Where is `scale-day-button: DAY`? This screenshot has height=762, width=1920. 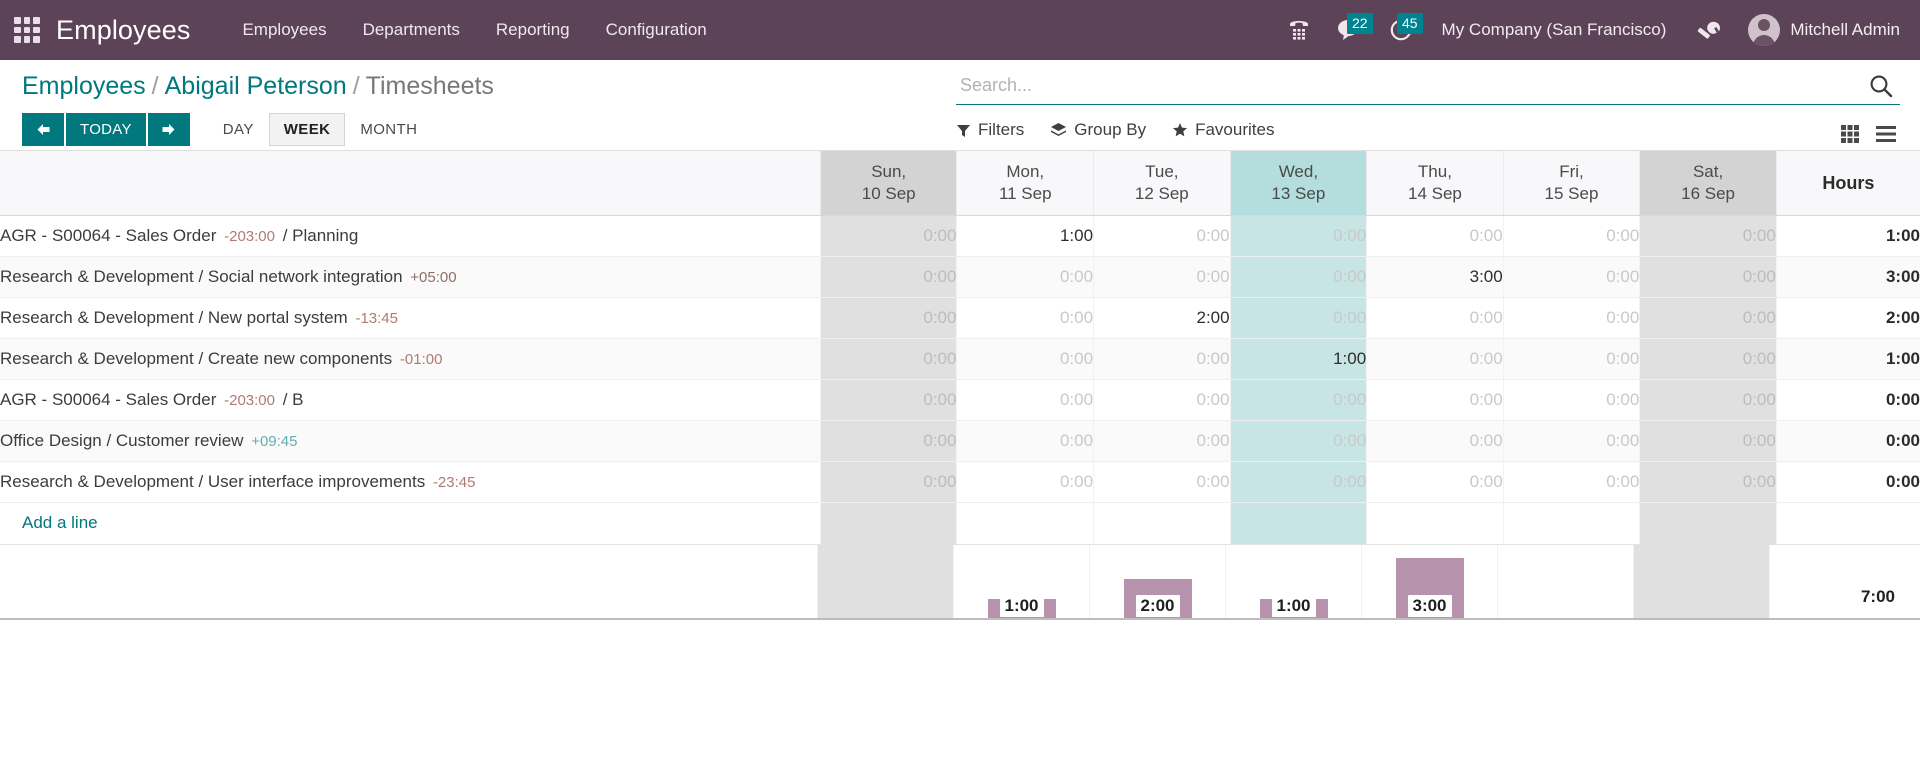 scale-day-button: DAY is located at coordinates (238, 129).